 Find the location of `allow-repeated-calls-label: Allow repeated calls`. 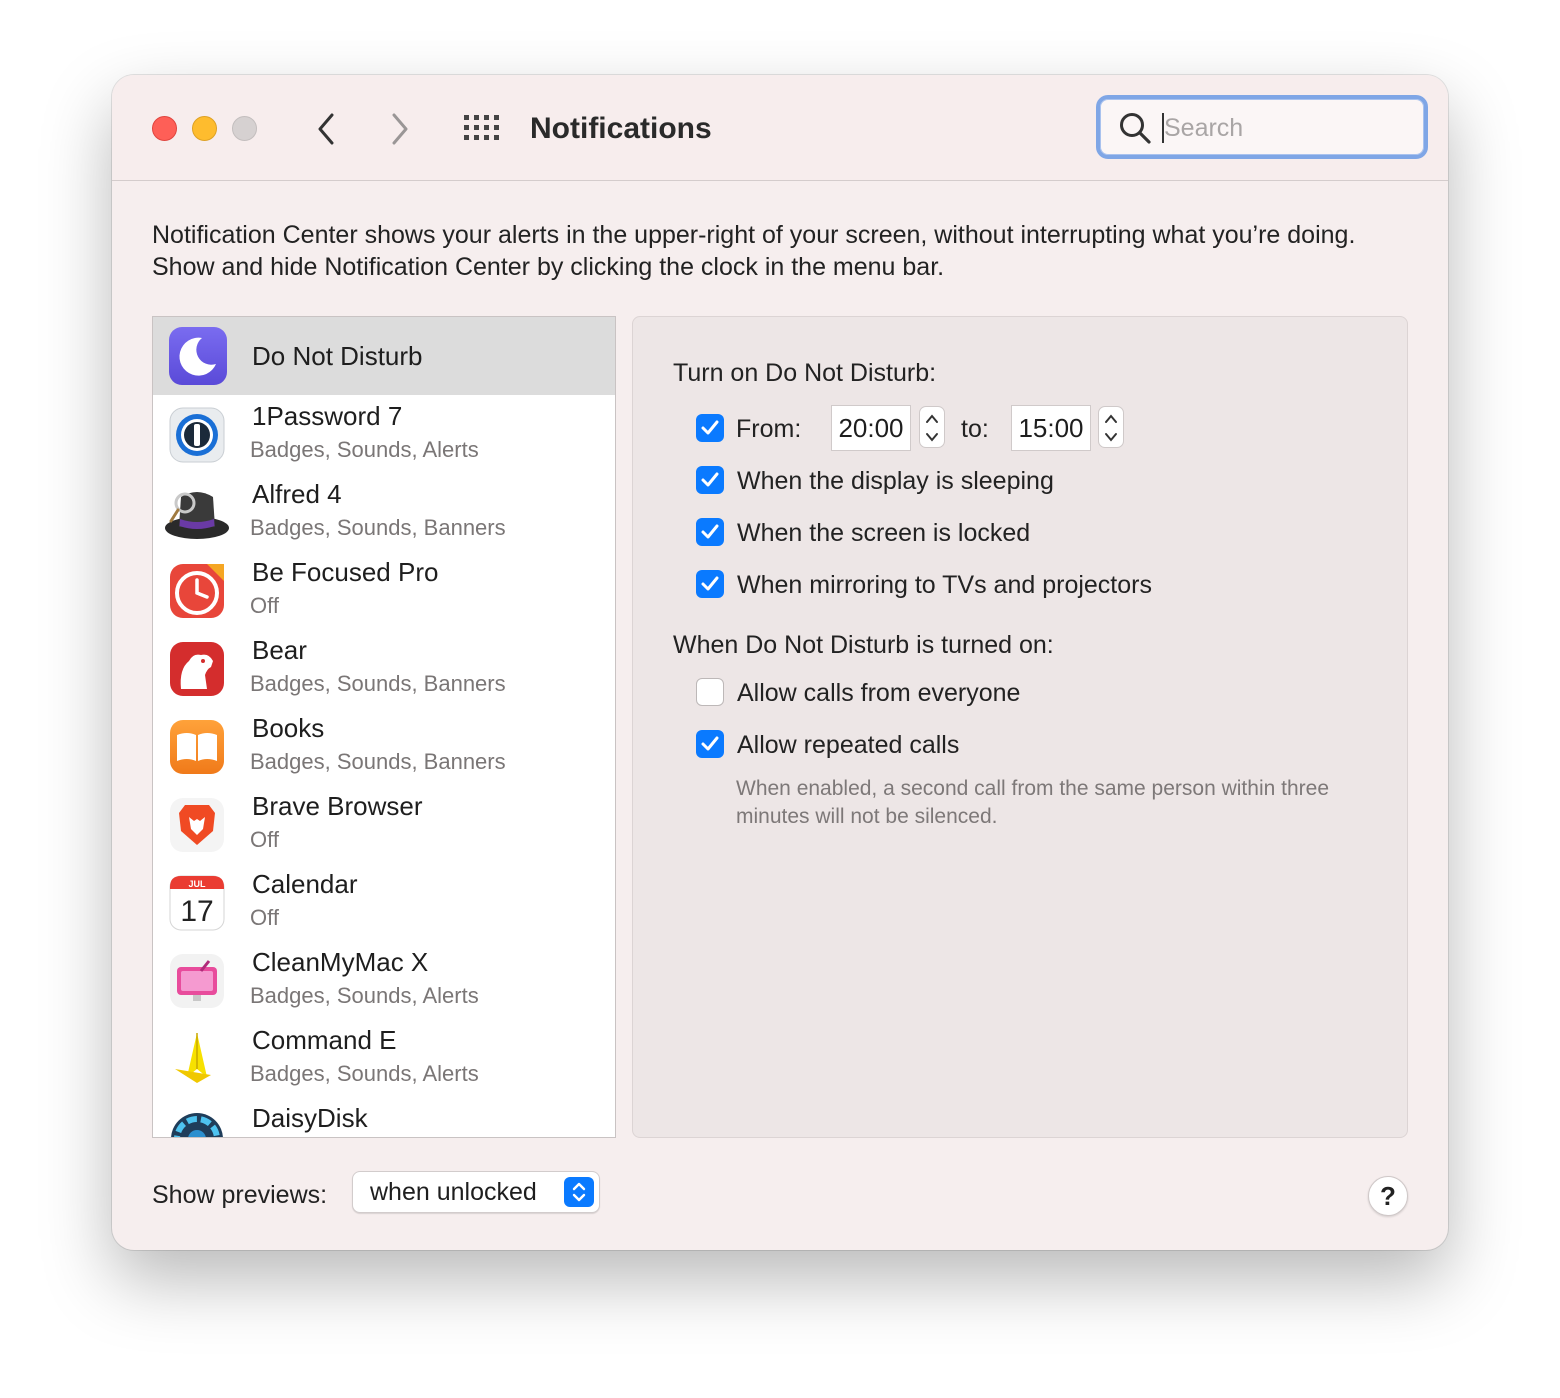

allow-repeated-calls-label: Allow repeated calls is located at coordinates (848, 745).